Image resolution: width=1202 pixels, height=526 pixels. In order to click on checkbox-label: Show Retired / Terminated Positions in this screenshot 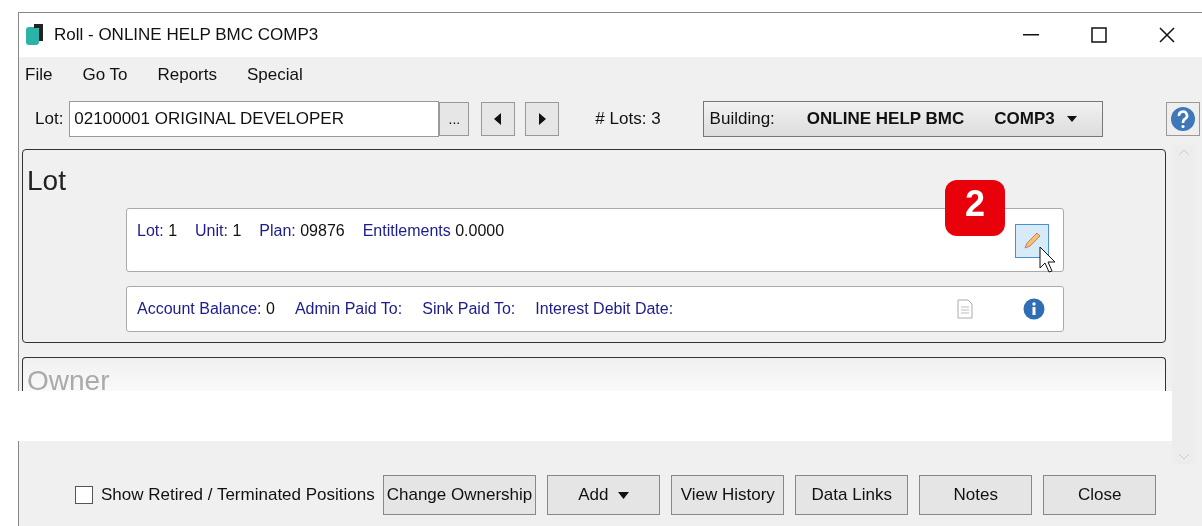, I will do `click(238, 495)`.